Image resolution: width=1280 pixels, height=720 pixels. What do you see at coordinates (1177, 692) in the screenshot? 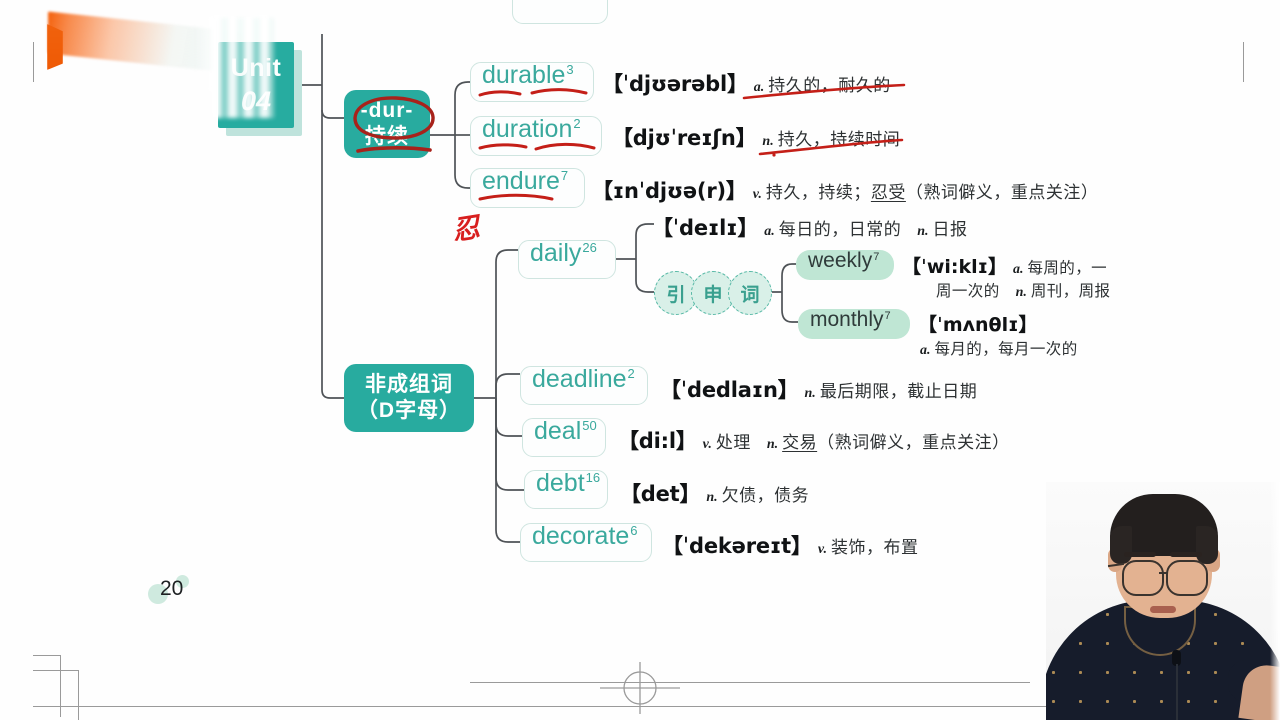
I see `presenter-microphone-cord` at bounding box center [1177, 692].